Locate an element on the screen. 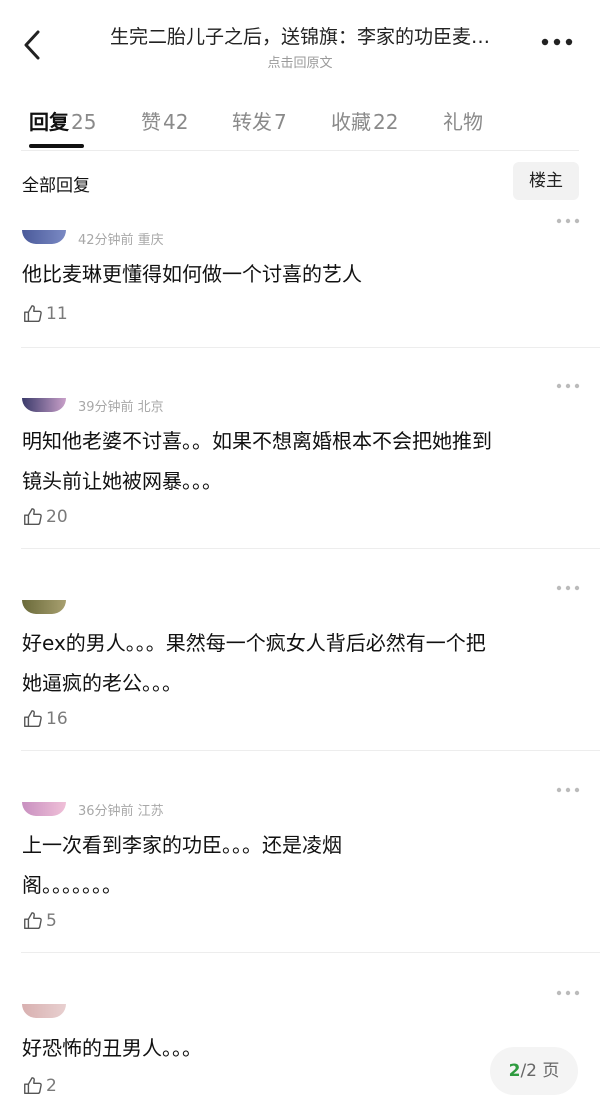 Image resolution: width=600 pixels, height=1108 pixels. current-page: 2 is located at coordinates (514, 1071).